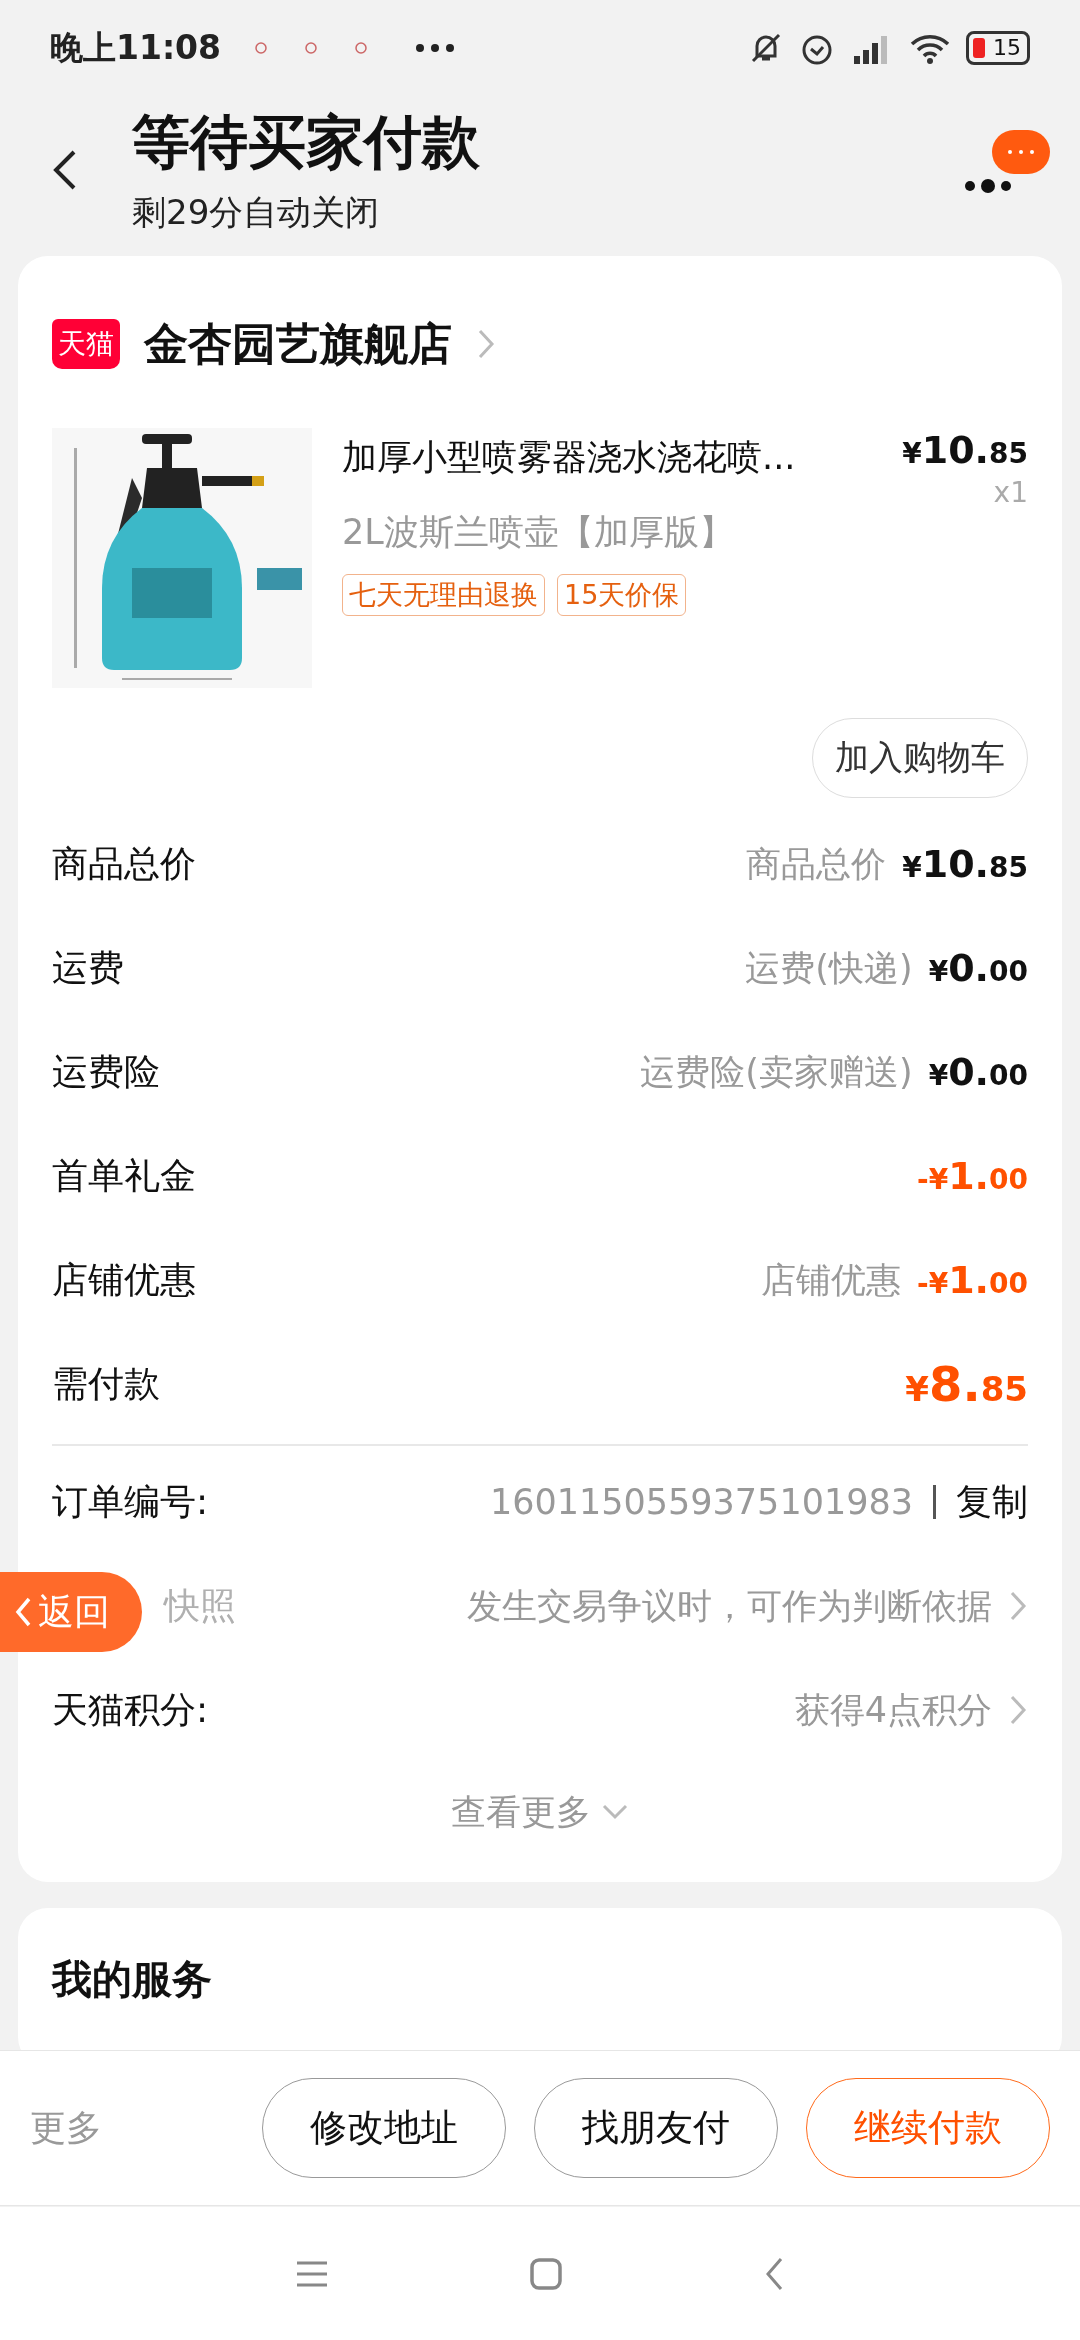  I want to click on add-to-cart-button: 加入购物车, so click(920, 758).